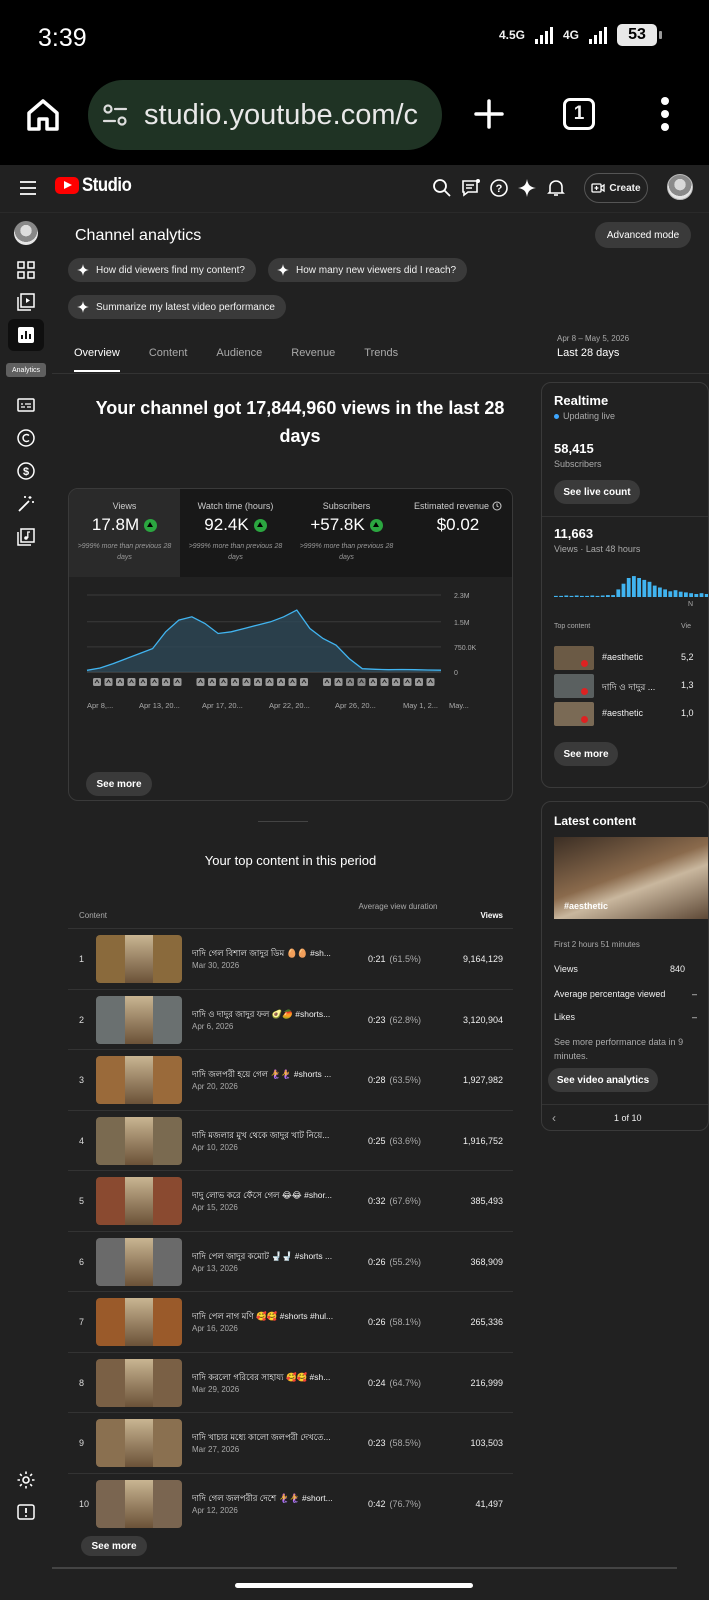 Image resolution: width=709 pixels, height=1600 pixels. I want to click on realtime-title: Realtime, so click(581, 400).